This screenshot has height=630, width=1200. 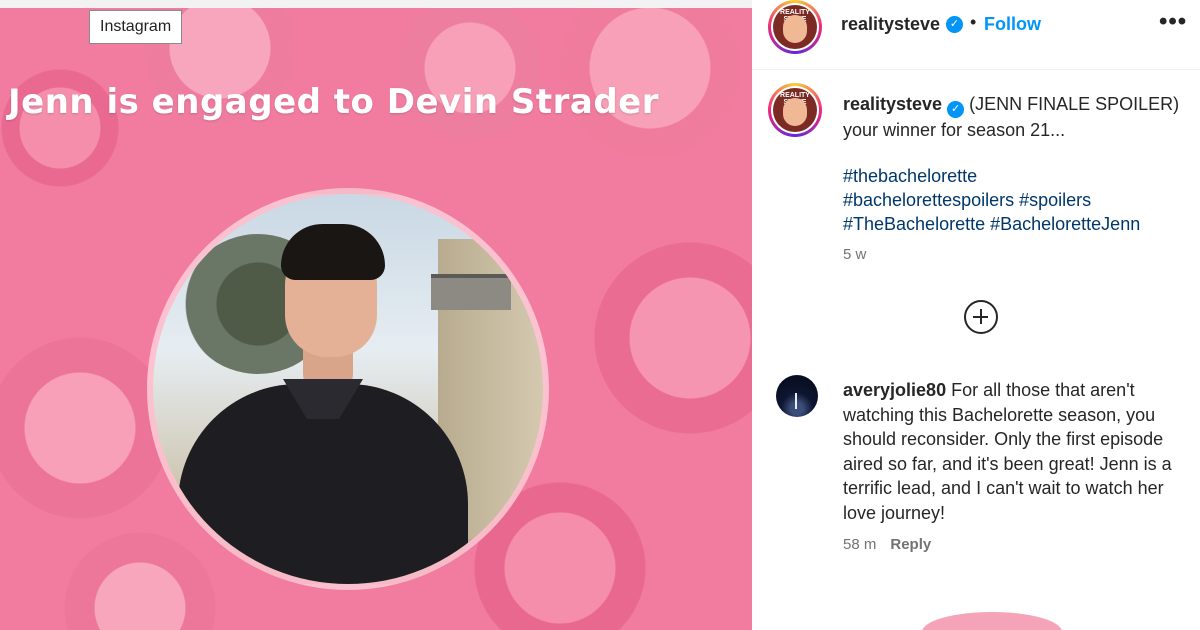 What do you see at coordinates (890, 24) in the screenshot?
I see `header-username: realitysteve` at bounding box center [890, 24].